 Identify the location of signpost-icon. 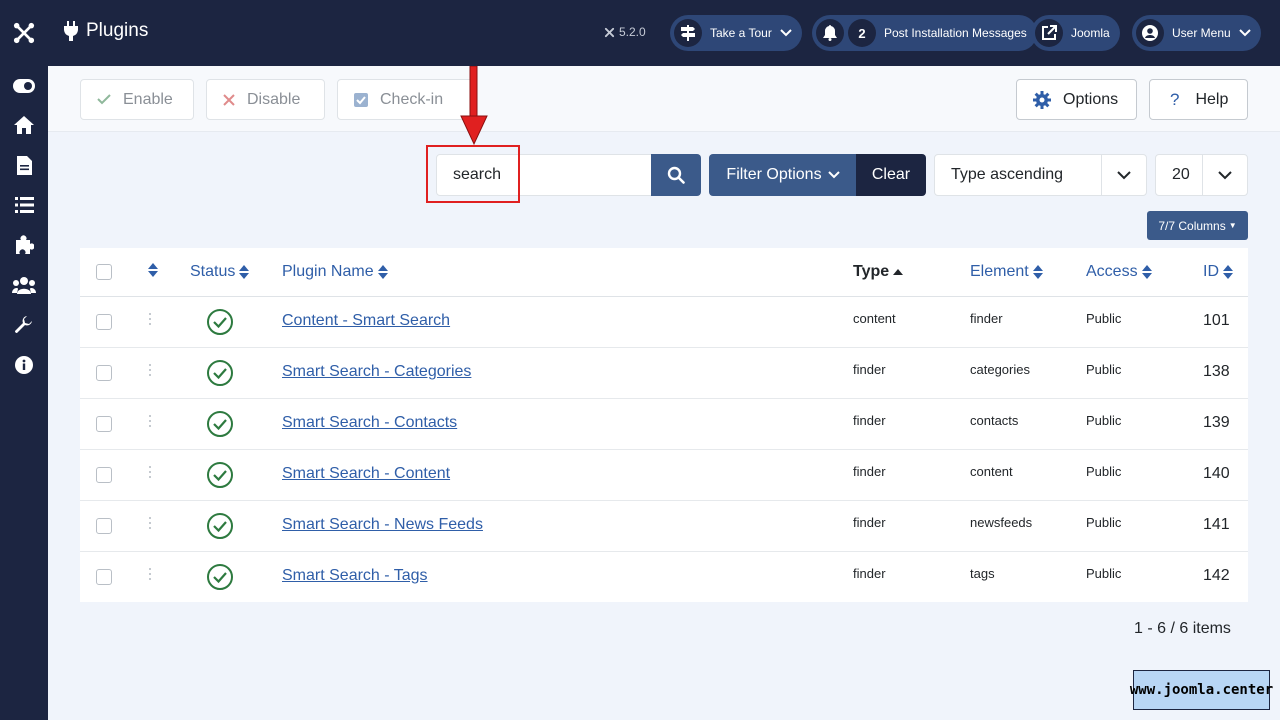
(688, 33).